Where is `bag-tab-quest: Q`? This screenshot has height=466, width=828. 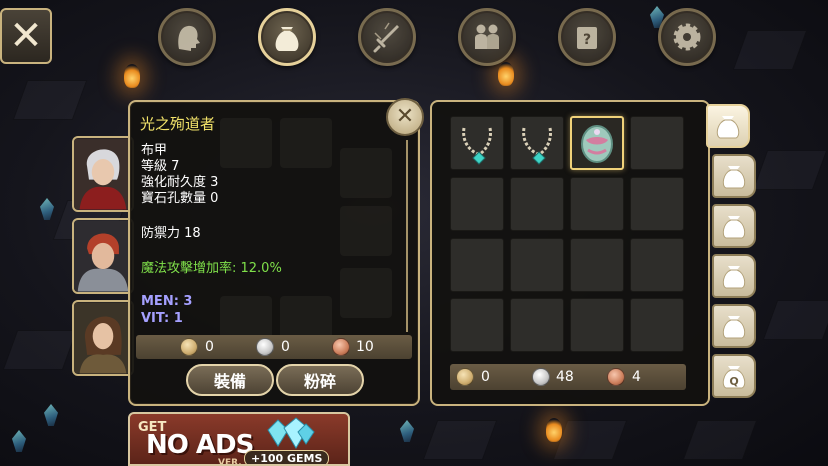
bag-tab-quest: Q is located at coordinates (734, 376).